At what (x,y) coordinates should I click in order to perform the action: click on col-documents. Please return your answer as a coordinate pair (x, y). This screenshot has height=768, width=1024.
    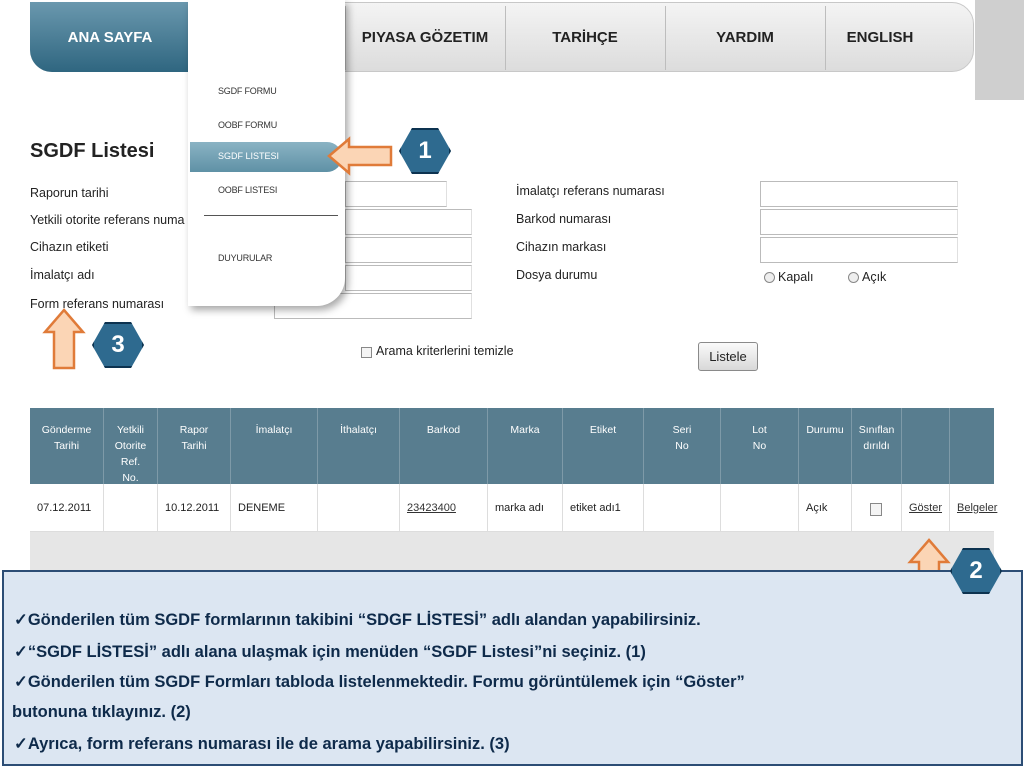
    Looking at the image, I should click on (972, 446).